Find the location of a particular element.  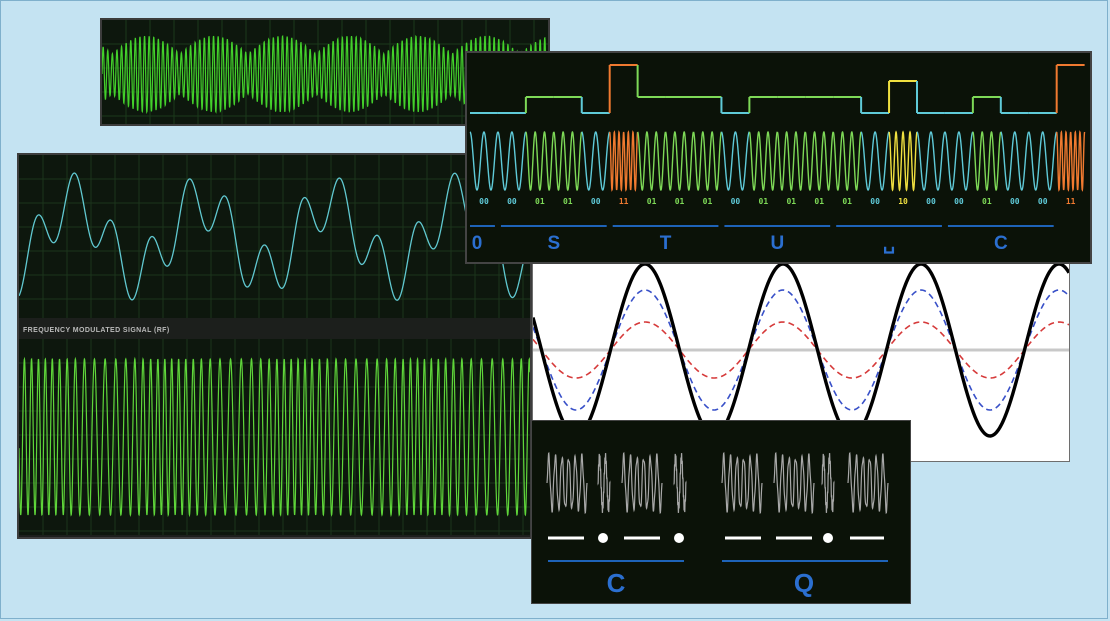

char-label: C is located at coordinates (1001, 243).